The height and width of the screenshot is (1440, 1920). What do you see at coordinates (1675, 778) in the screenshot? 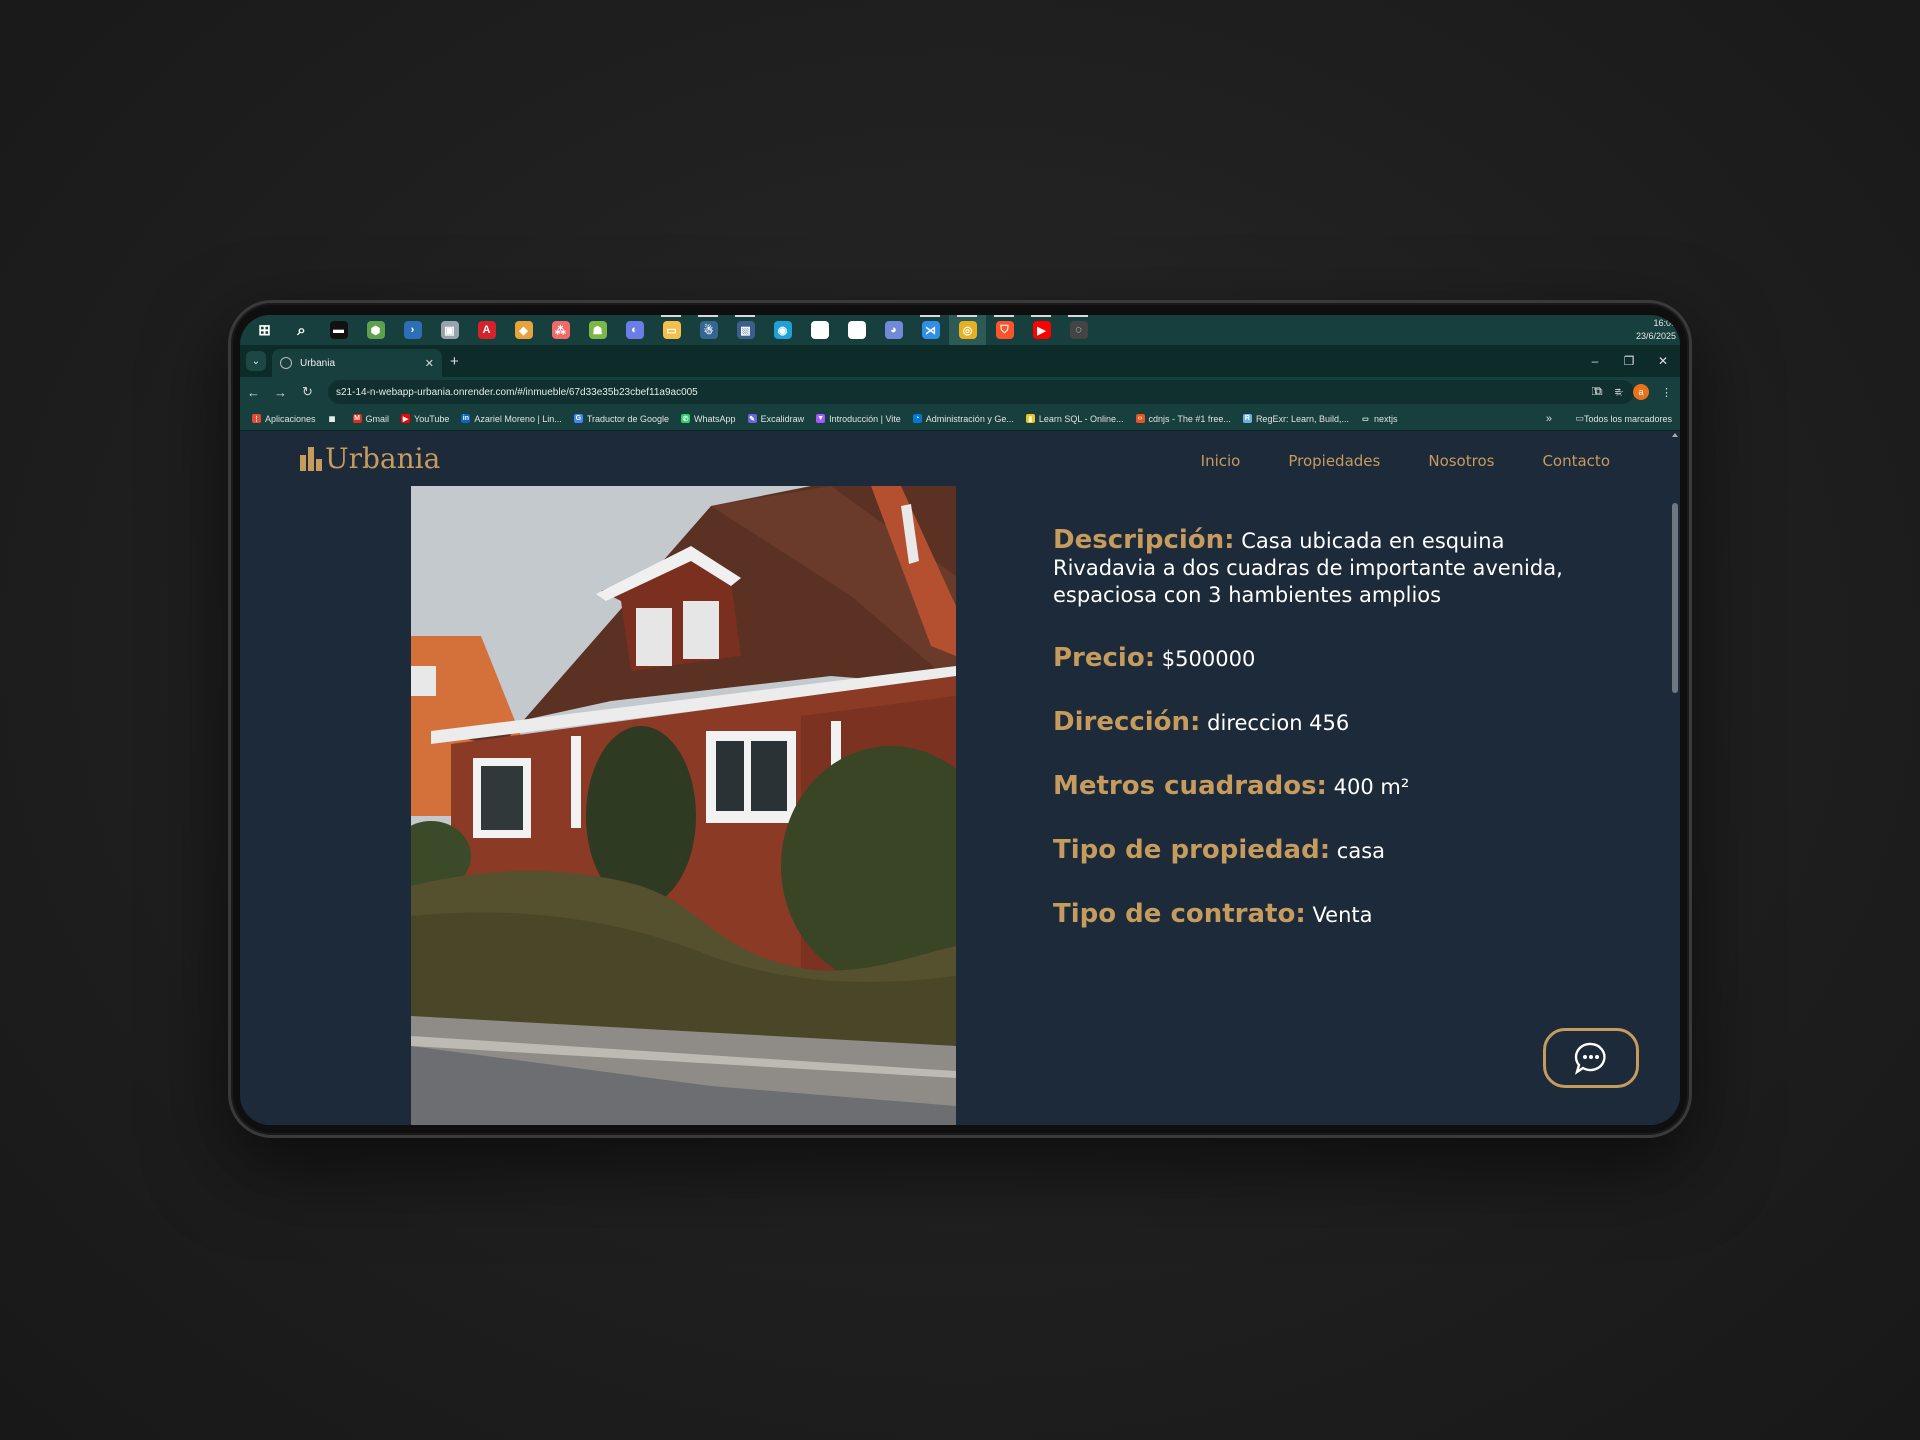
I see `page-scrollbar` at bounding box center [1675, 778].